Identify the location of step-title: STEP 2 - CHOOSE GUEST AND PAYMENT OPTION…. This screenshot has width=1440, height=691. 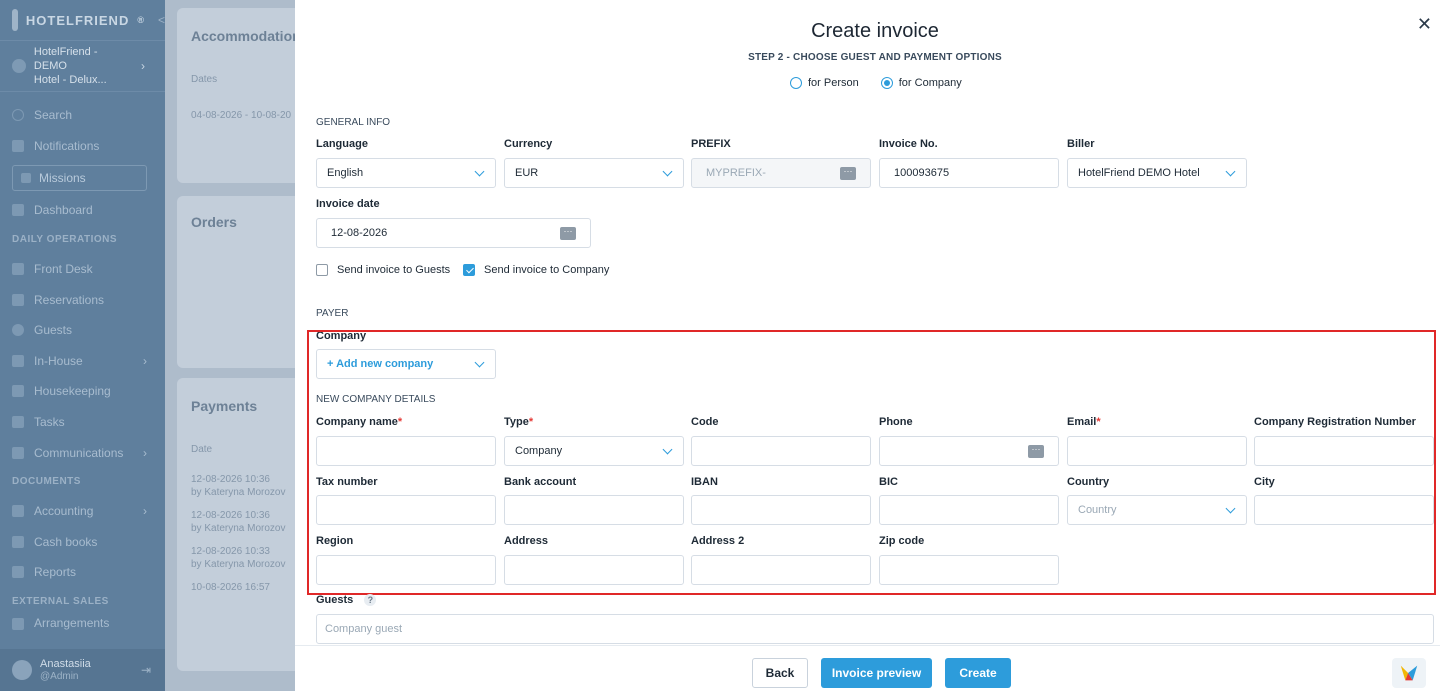
(875, 57).